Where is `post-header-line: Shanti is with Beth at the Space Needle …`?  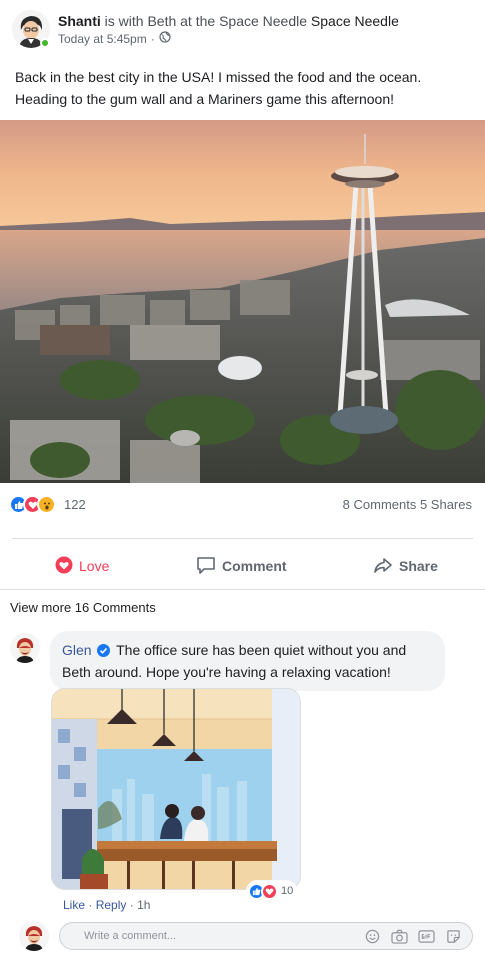 post-header-line: Shanti is with Beth at the Space Needle … is located at coordinates (228, 21).